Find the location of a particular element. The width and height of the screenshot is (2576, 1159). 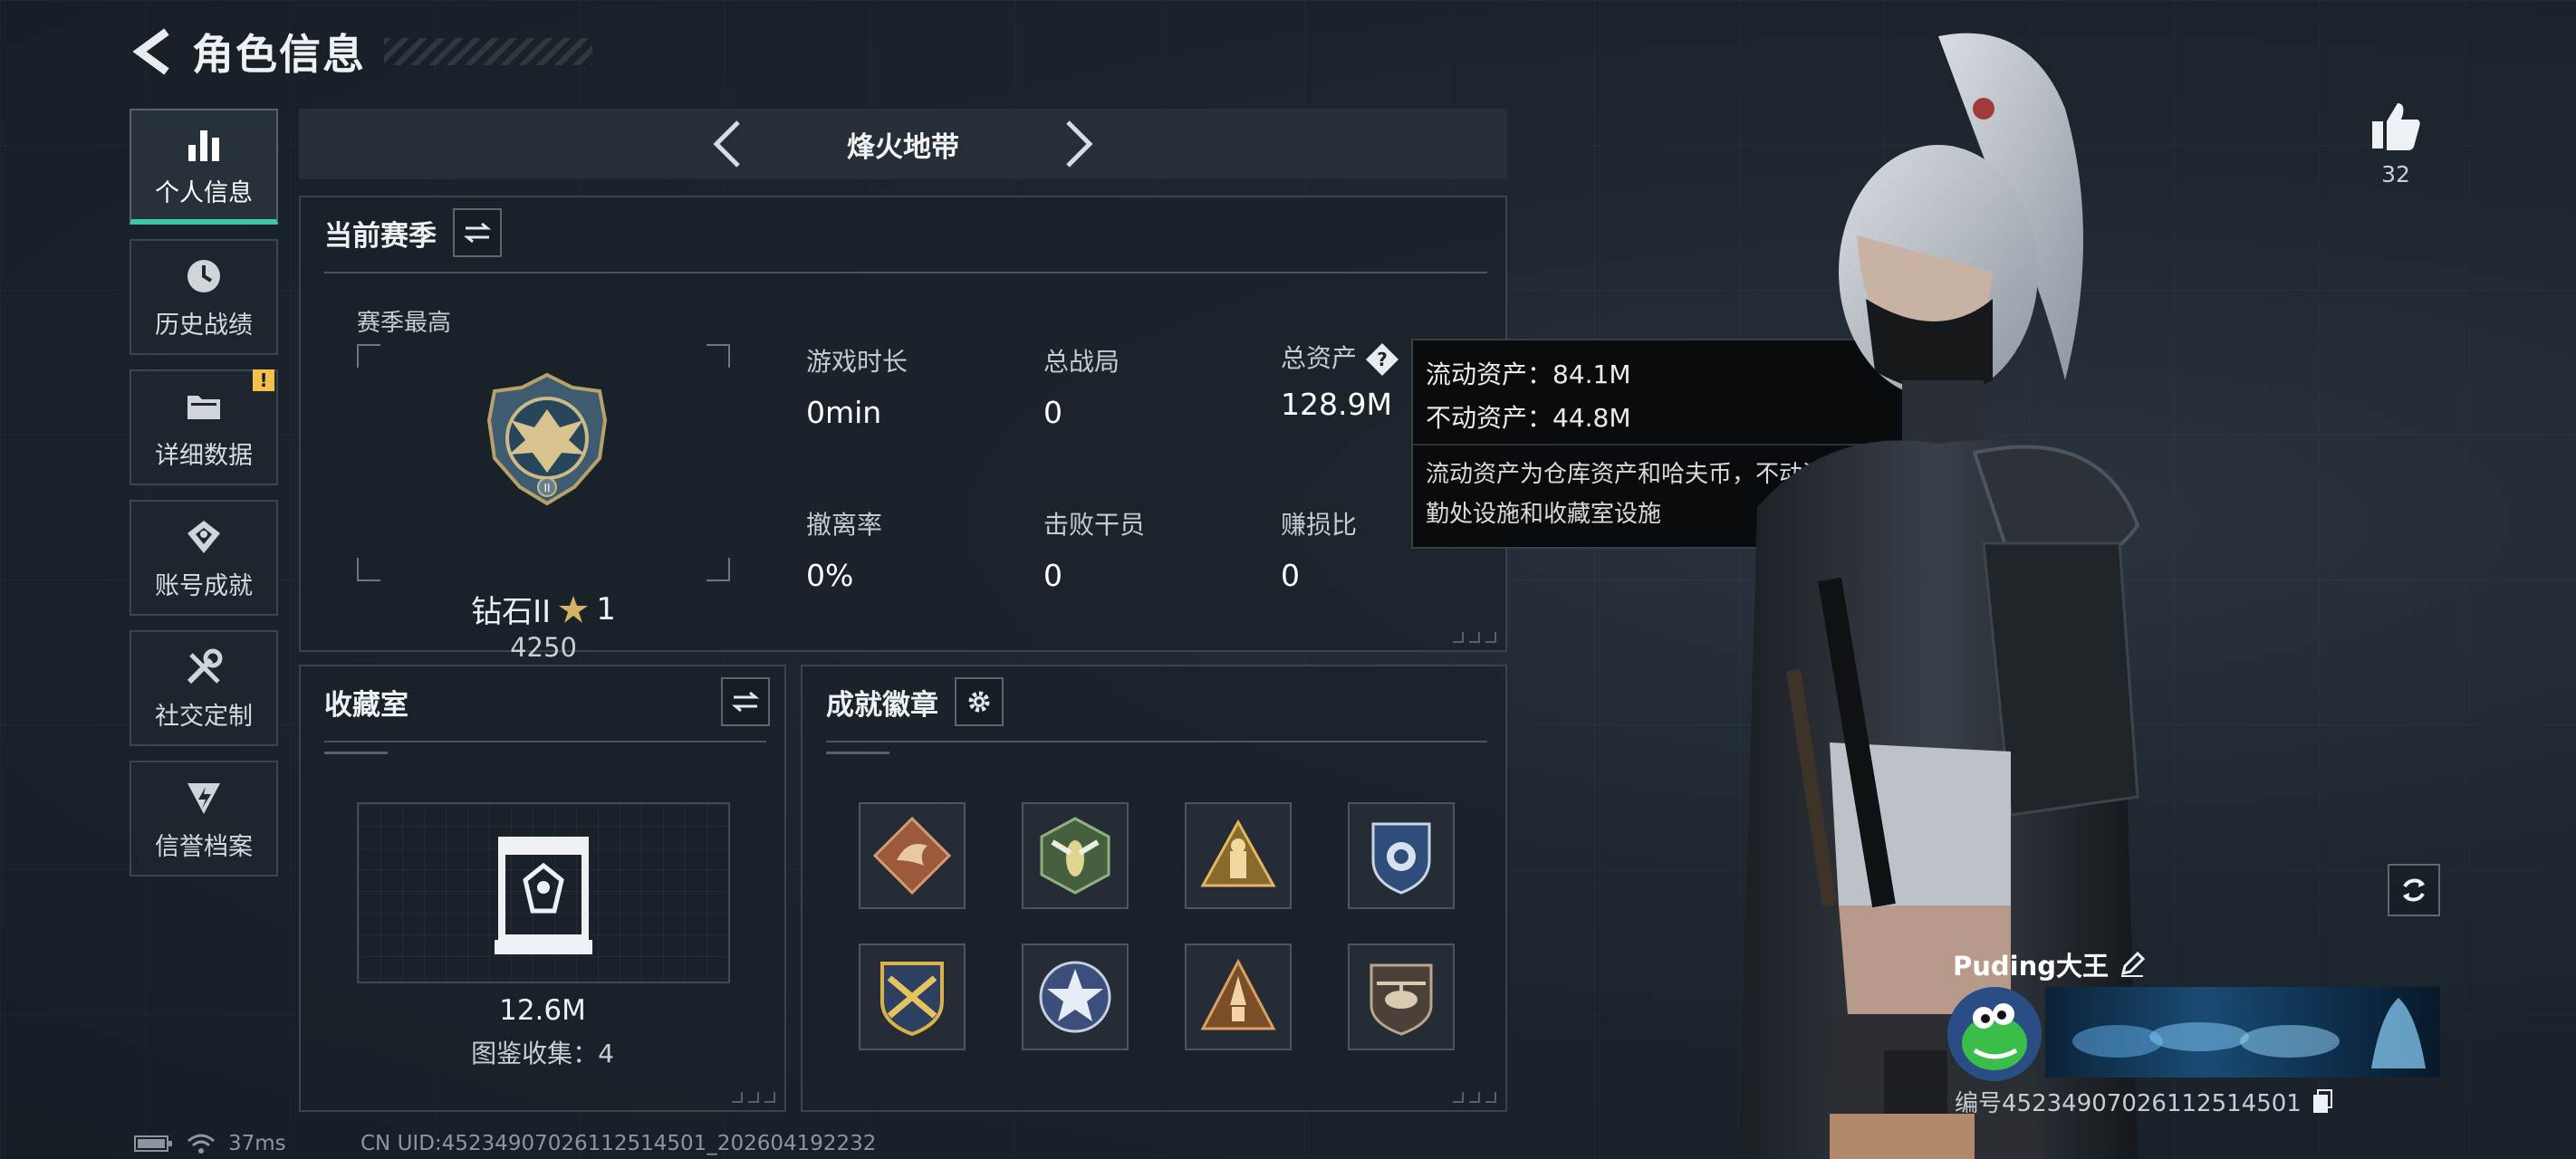

sidebar-item-label: 社交定制 is located at coordinates (204, 716).